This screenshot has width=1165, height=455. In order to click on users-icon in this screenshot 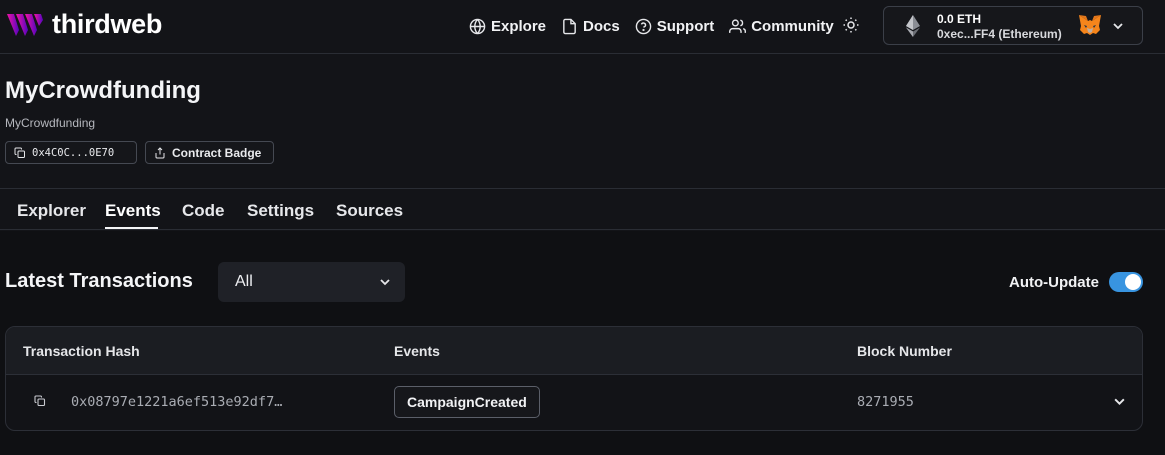, I will do `click(738, 25)`.